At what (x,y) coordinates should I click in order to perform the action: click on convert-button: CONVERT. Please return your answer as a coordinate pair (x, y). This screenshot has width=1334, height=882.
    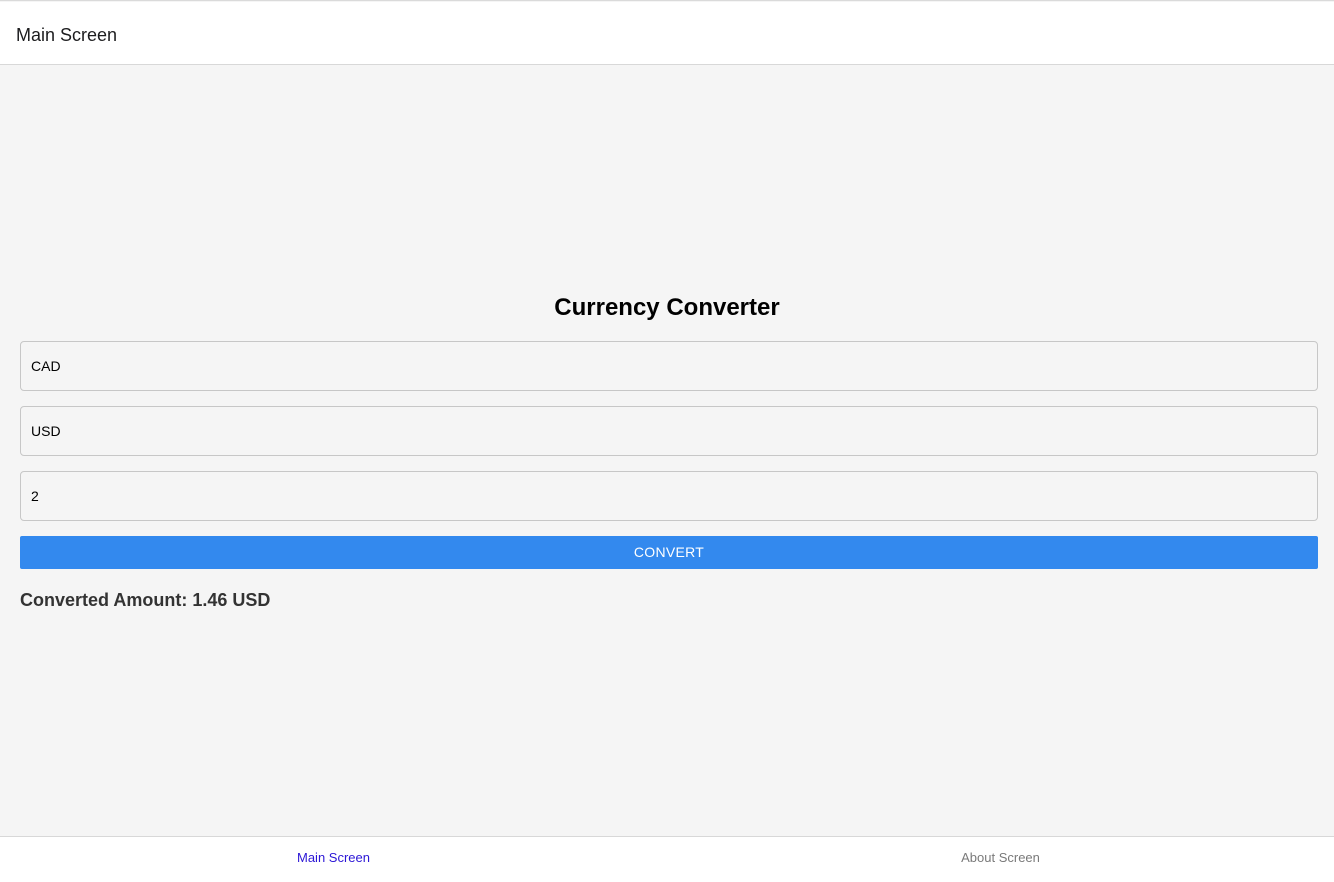
    Looking at the image, I should click on (669, 552).